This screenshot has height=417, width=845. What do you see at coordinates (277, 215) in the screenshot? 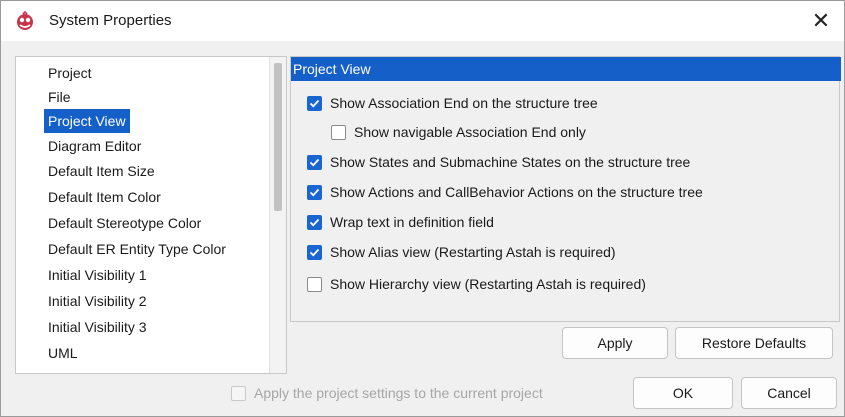
I see `list-scrollbar` at bounding box center [277, 215].